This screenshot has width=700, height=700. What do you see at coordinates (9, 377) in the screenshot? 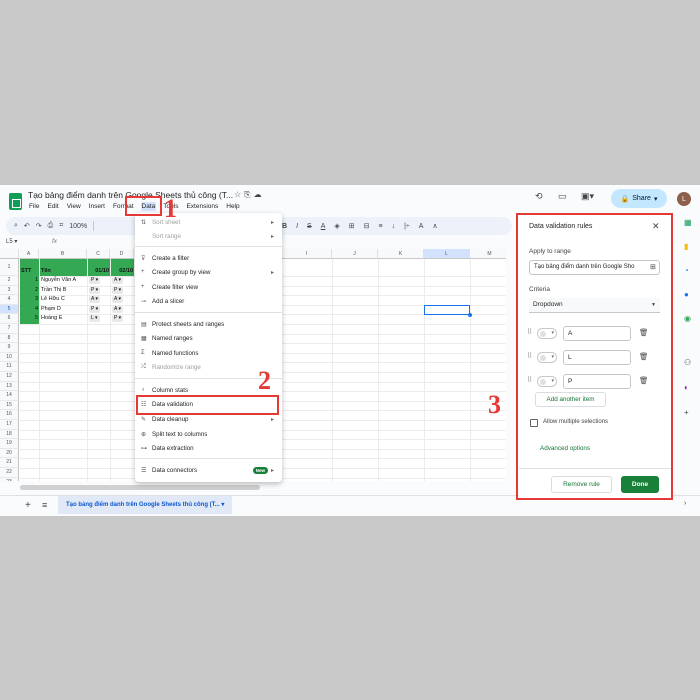
I see `row-header: 12` at bounding box center [9, 377].